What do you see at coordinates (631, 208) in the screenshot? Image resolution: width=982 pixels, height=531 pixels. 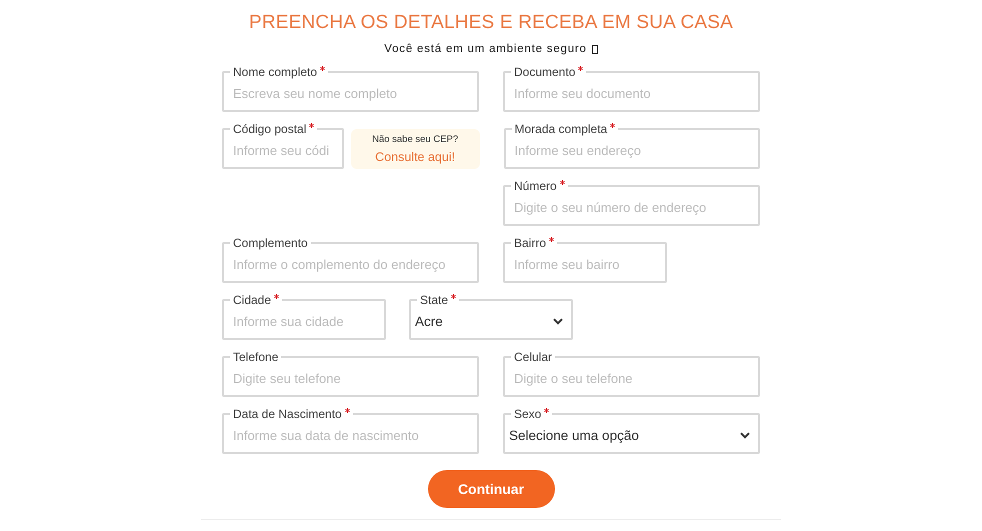 I see `text-input: Digite o seu número de endereço` at bounding box center [631, 208].